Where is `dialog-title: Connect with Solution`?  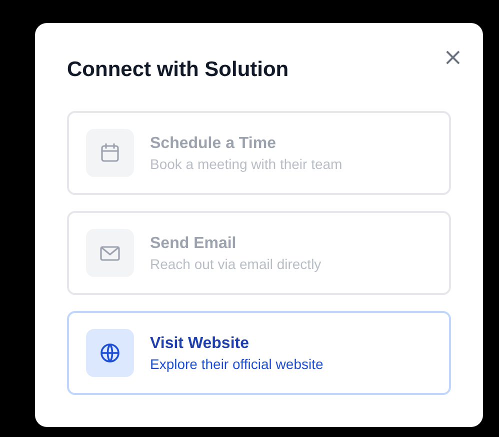
dialog-title: Connect with Solution is located at coordinates (178, 70).